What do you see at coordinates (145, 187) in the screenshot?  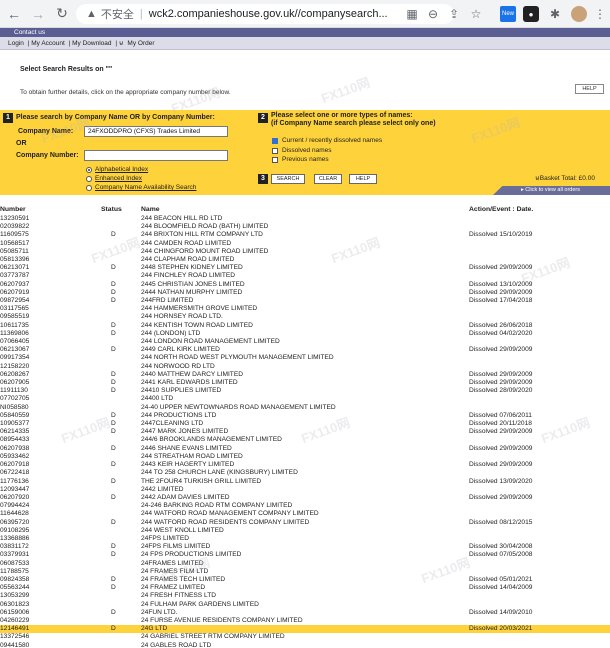 I see `radio-label: Company Name Availability Search` at bounding box center [145, 187].